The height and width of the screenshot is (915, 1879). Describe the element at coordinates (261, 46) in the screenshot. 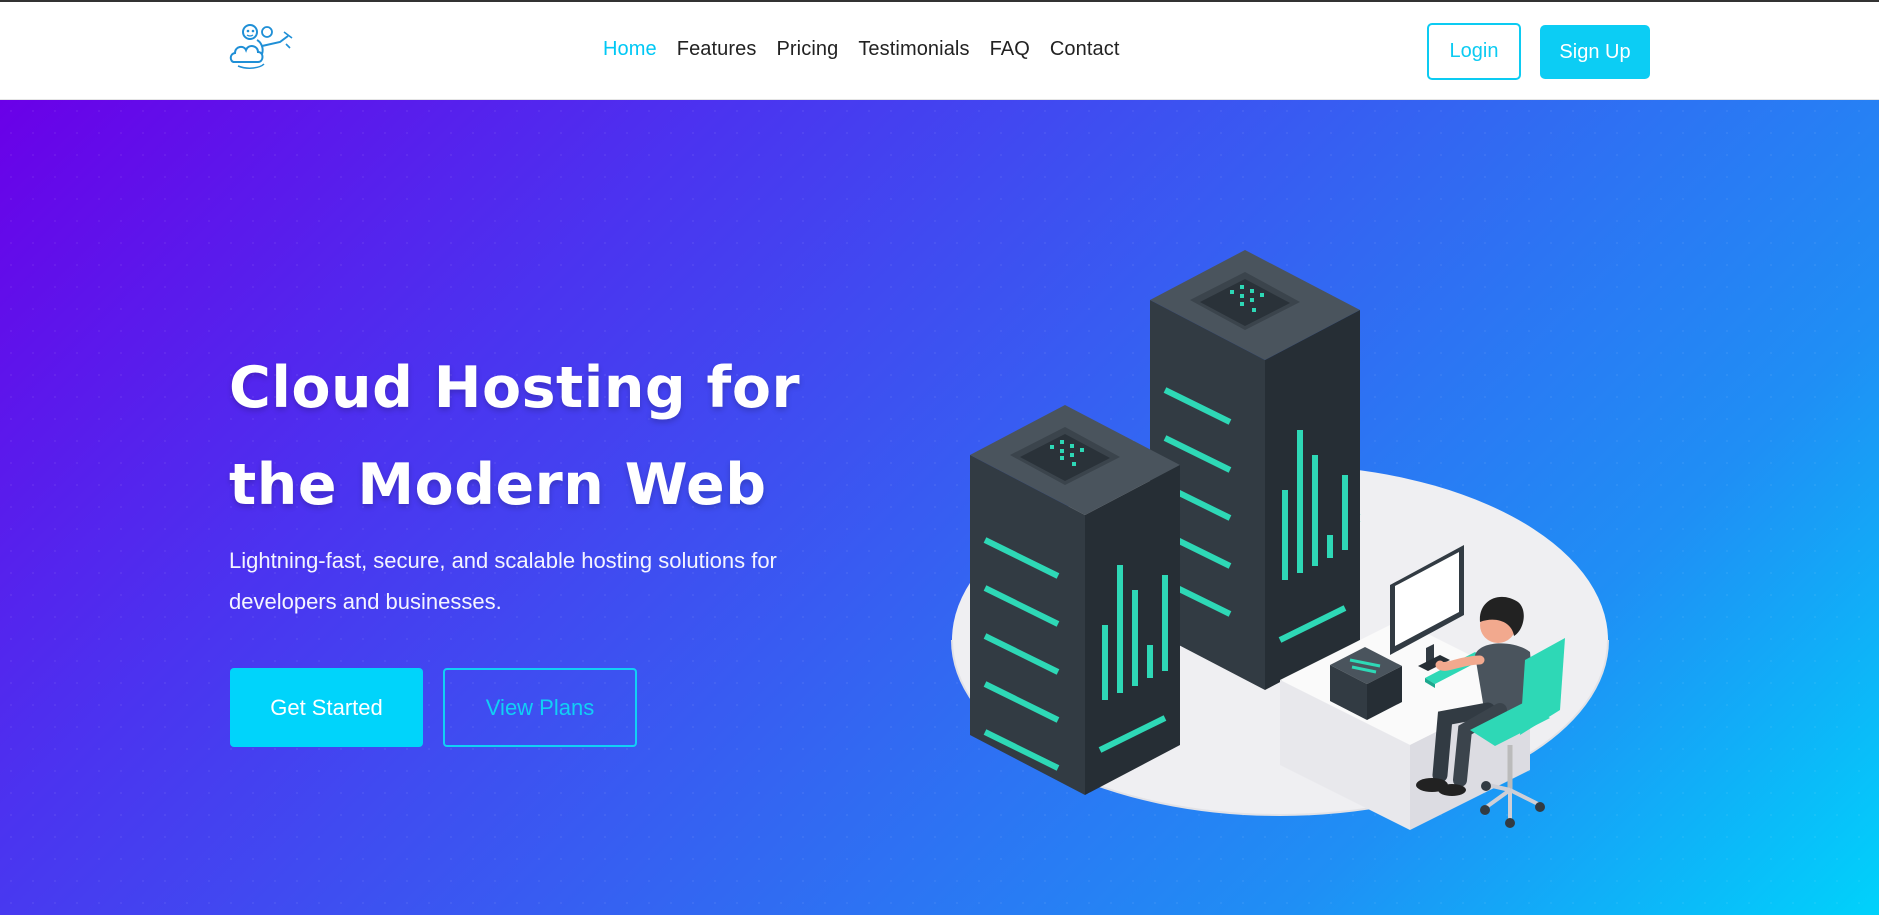

I see `monkey-cloud-logo-icon` at that location.